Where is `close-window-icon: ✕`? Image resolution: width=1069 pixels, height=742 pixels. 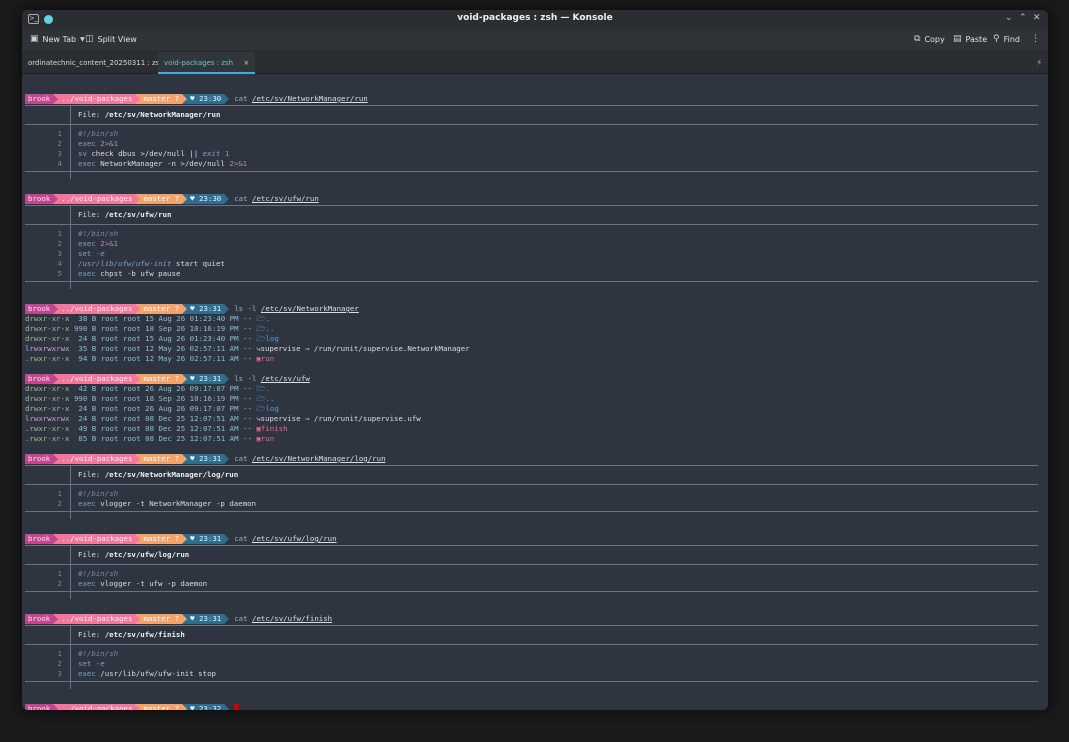
close-window-icon: ✕ is located at coordinates (1037, 18).